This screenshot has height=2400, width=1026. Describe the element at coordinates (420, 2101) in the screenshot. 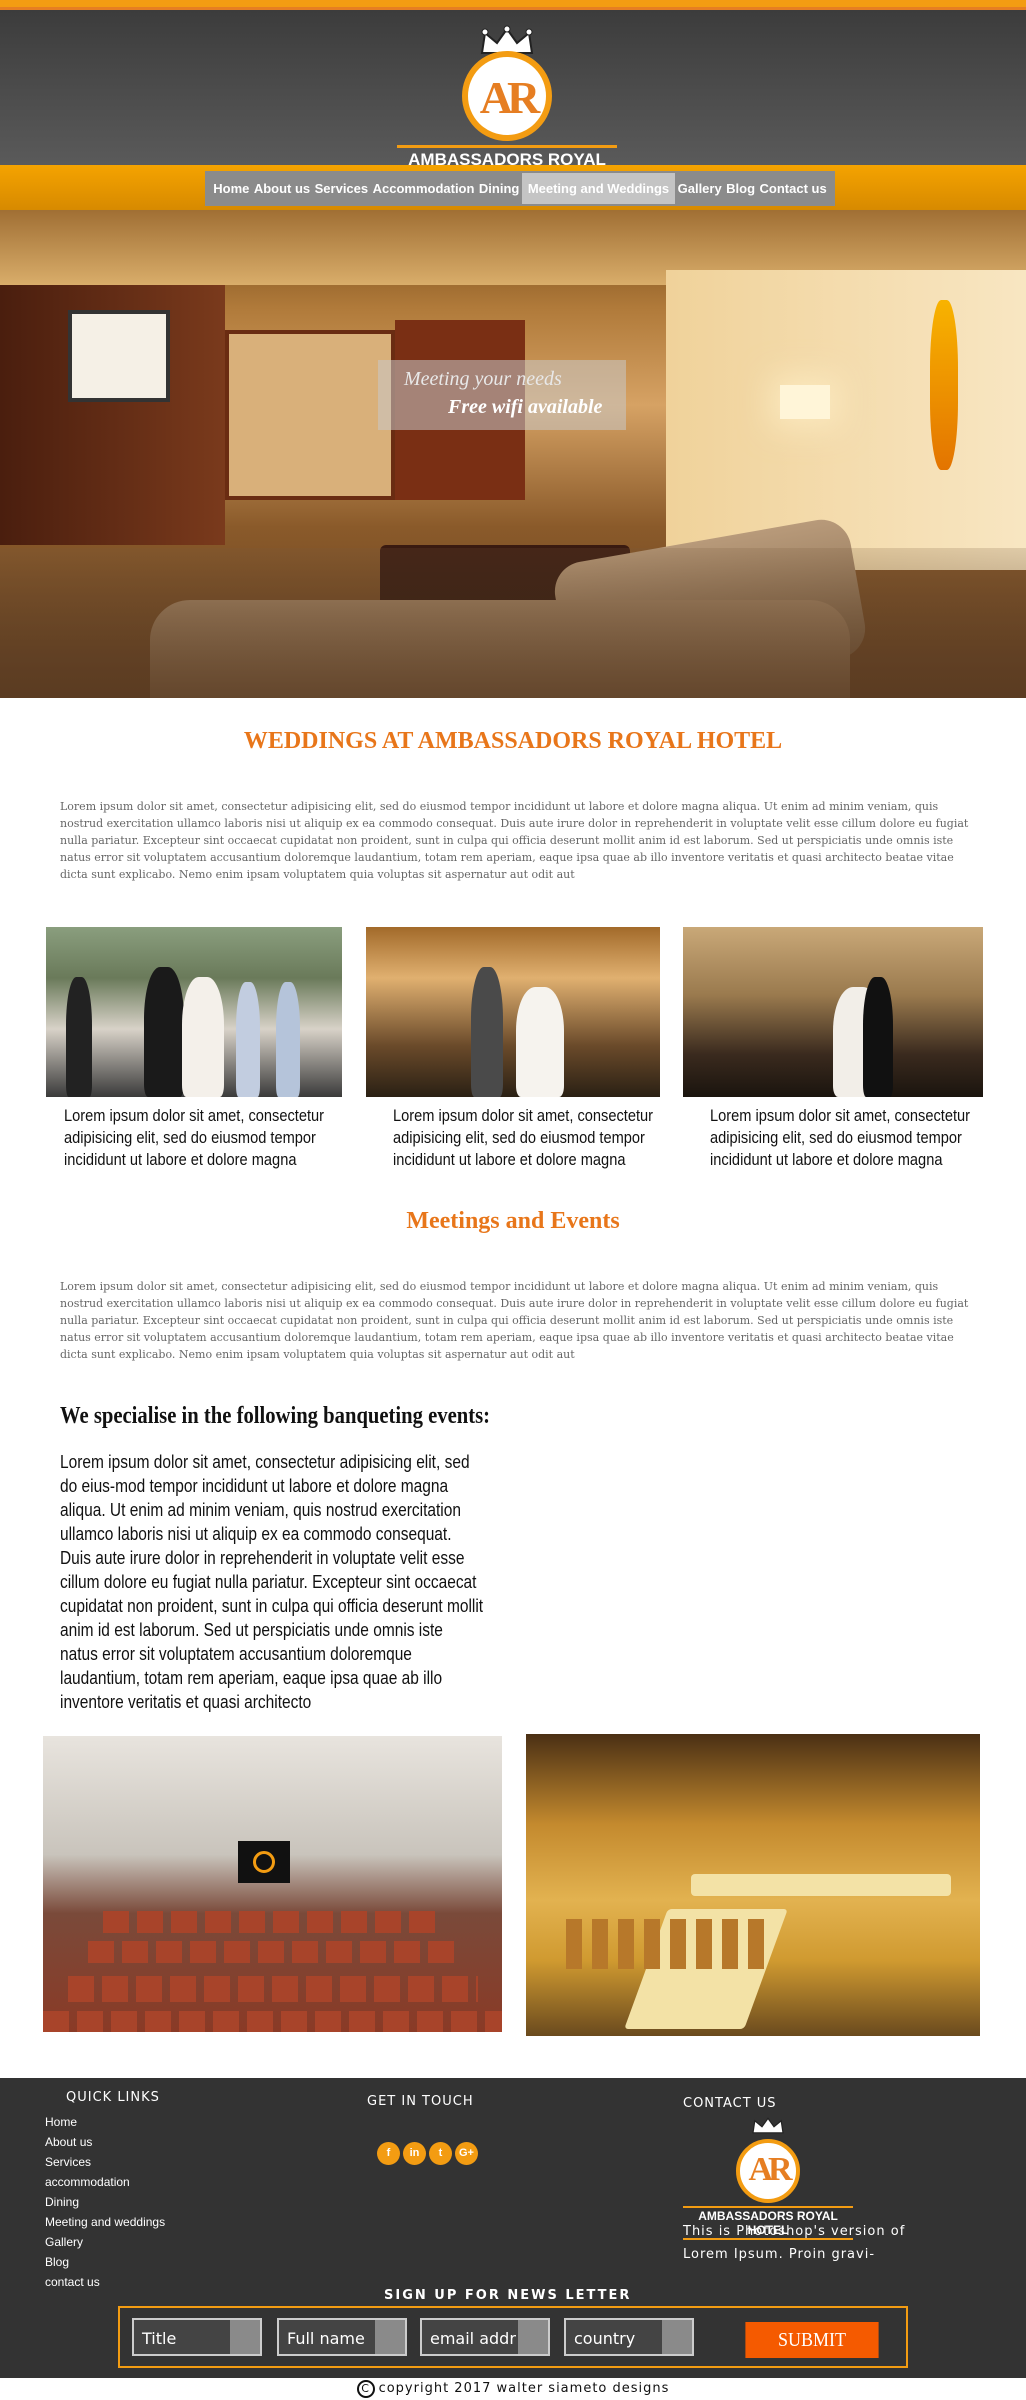

I see `get-in-touch-heading: GET IN TOUCH` at that location.